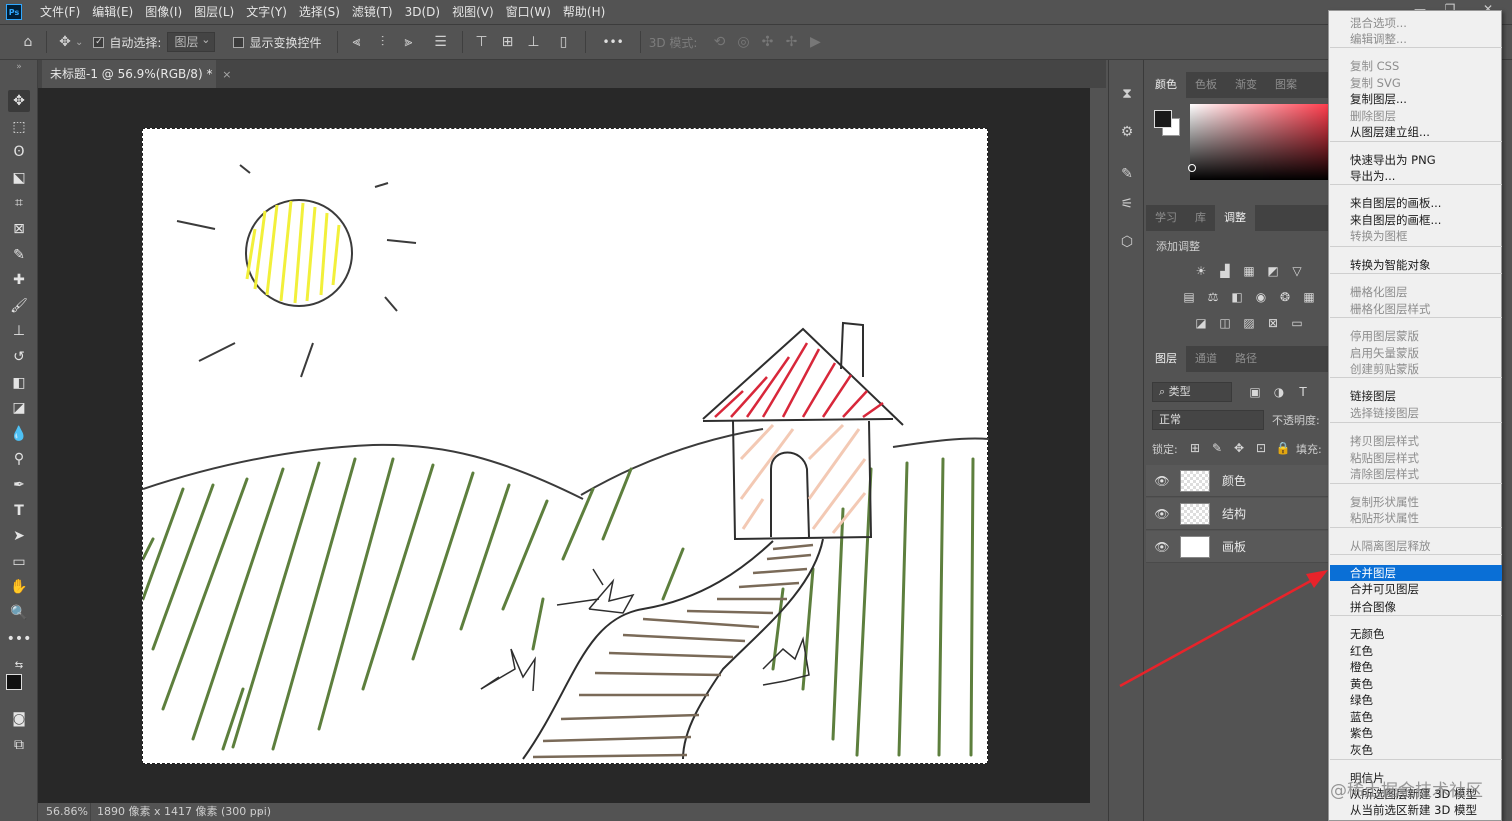  I want to click on align-bottom-icon: ⊥, so click(533, 42).